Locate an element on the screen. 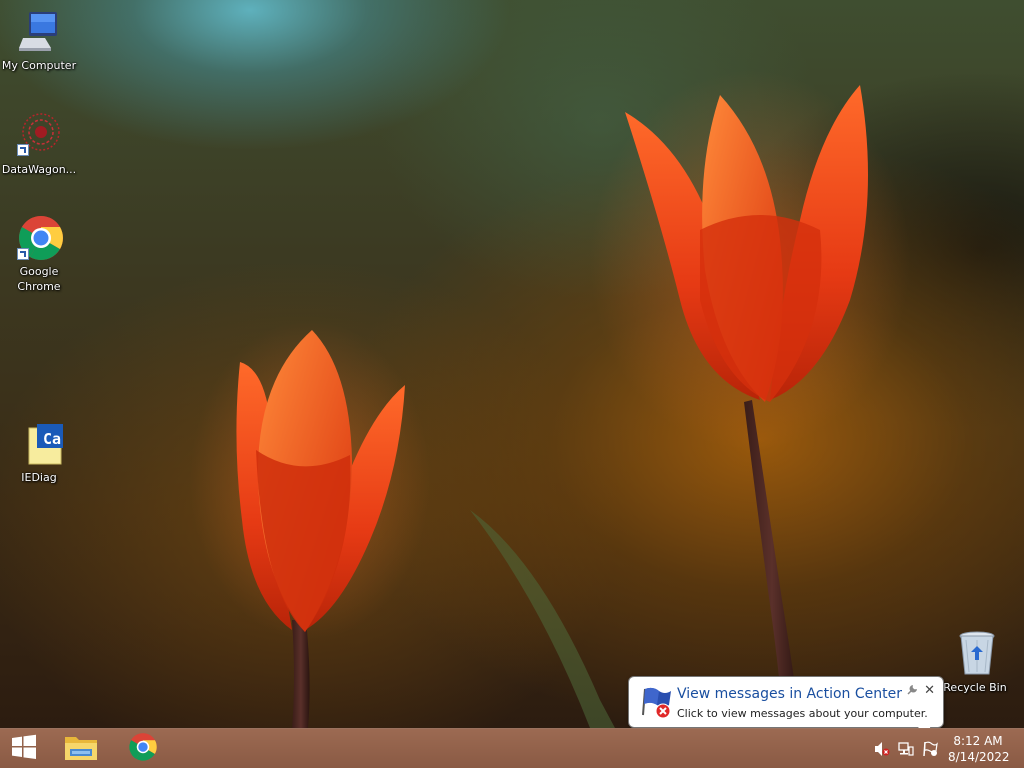 The width and height of the screenshot is (1024, 768). recycle-bin-icon is located at coordinates (975, 654).